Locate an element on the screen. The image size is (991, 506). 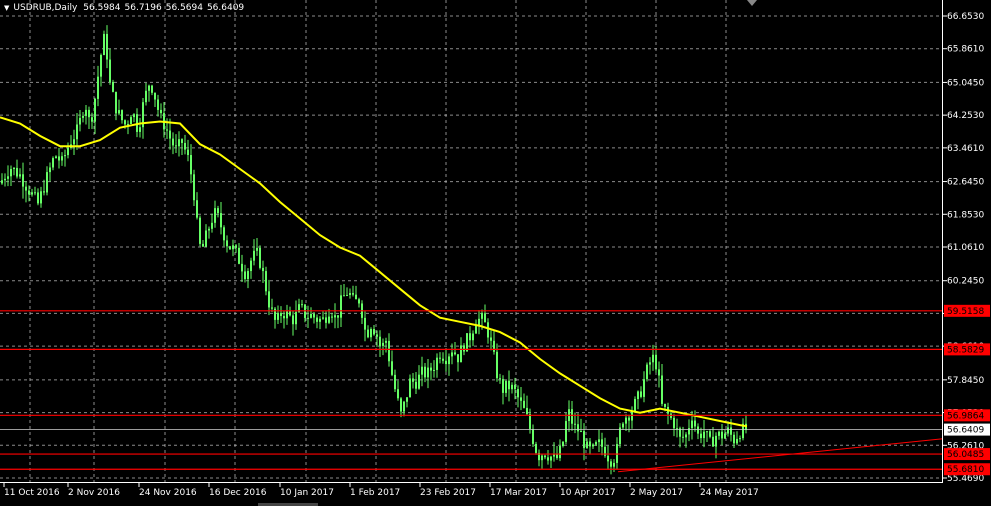
y-tick-label: 57.8450 is located at coordinates (965, 381).